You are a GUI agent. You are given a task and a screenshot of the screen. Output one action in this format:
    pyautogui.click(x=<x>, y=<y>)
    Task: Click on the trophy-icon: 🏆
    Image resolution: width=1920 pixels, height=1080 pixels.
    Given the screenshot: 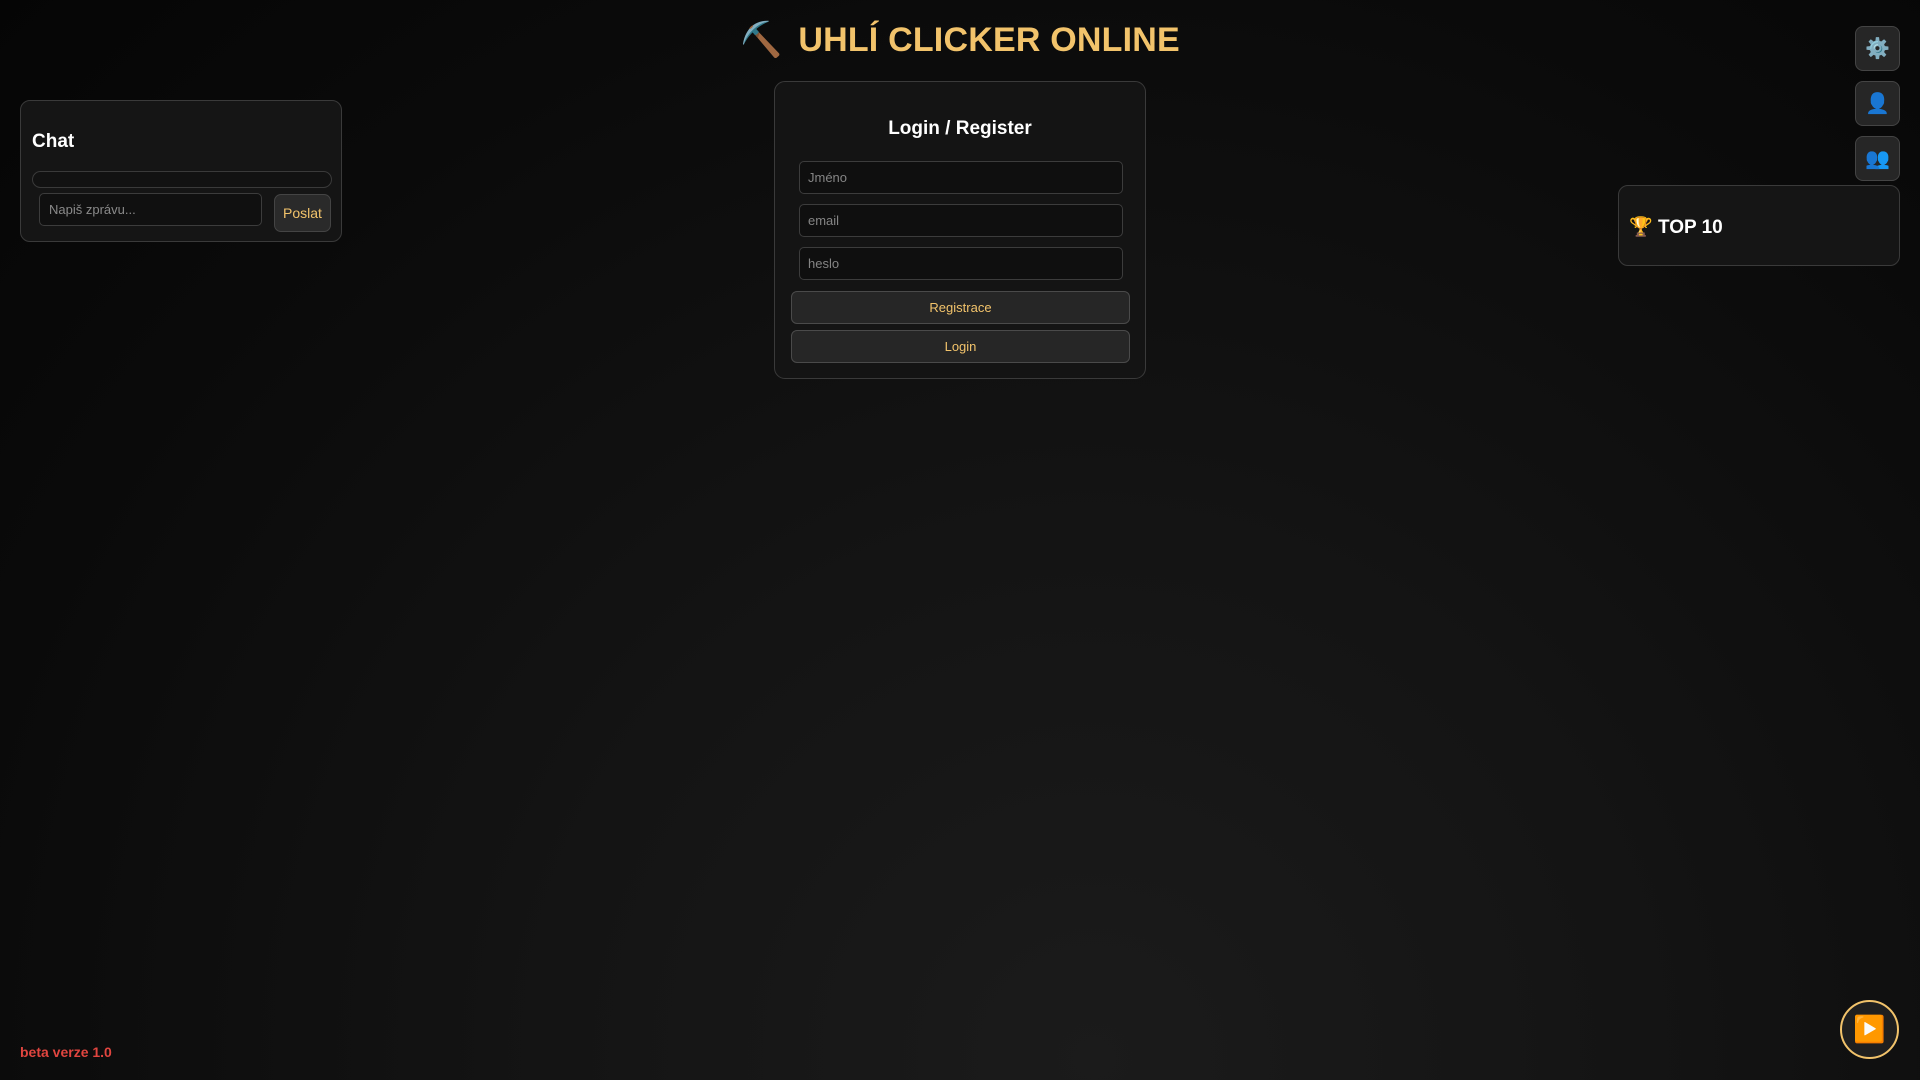 What is the action you would take?
    pyautogui.click(x=1641, y=227)
    